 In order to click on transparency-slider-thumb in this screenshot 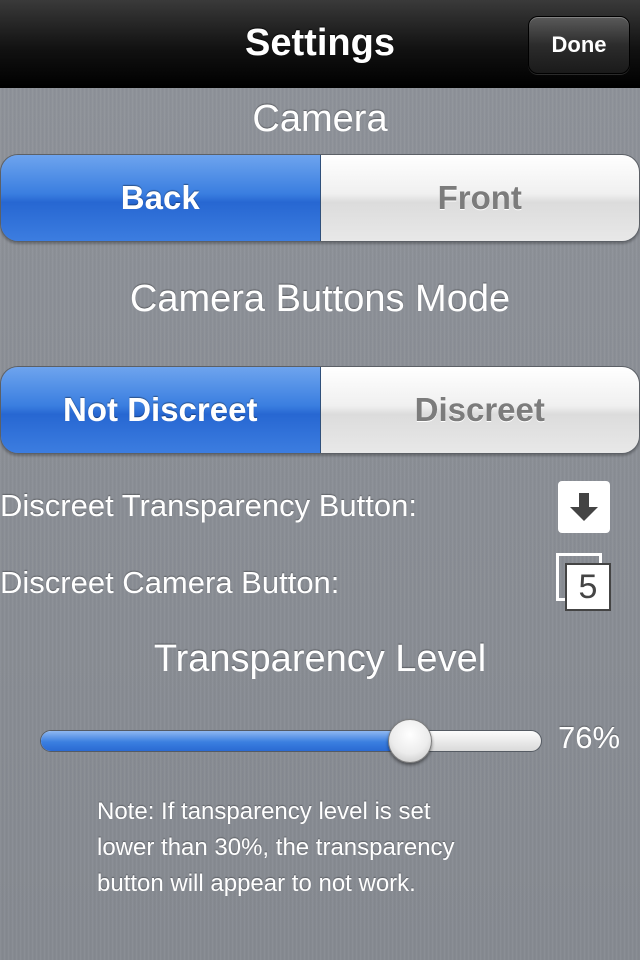, I will do `click(410, 741)`.